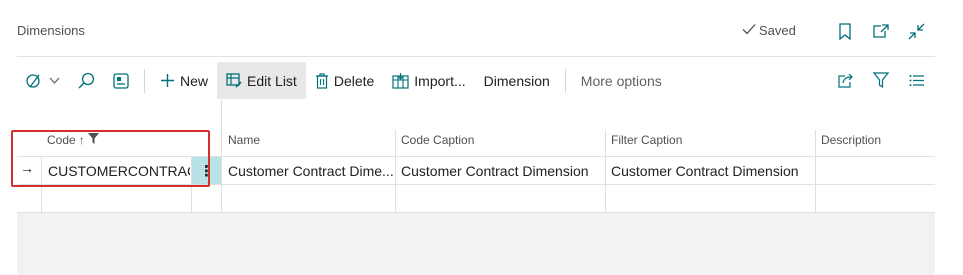 The height and width of the screenshot is (275, 963). Describe the element at coordinates (354, 80) in the screenshot. I see `delete-label: Delete` at that location.